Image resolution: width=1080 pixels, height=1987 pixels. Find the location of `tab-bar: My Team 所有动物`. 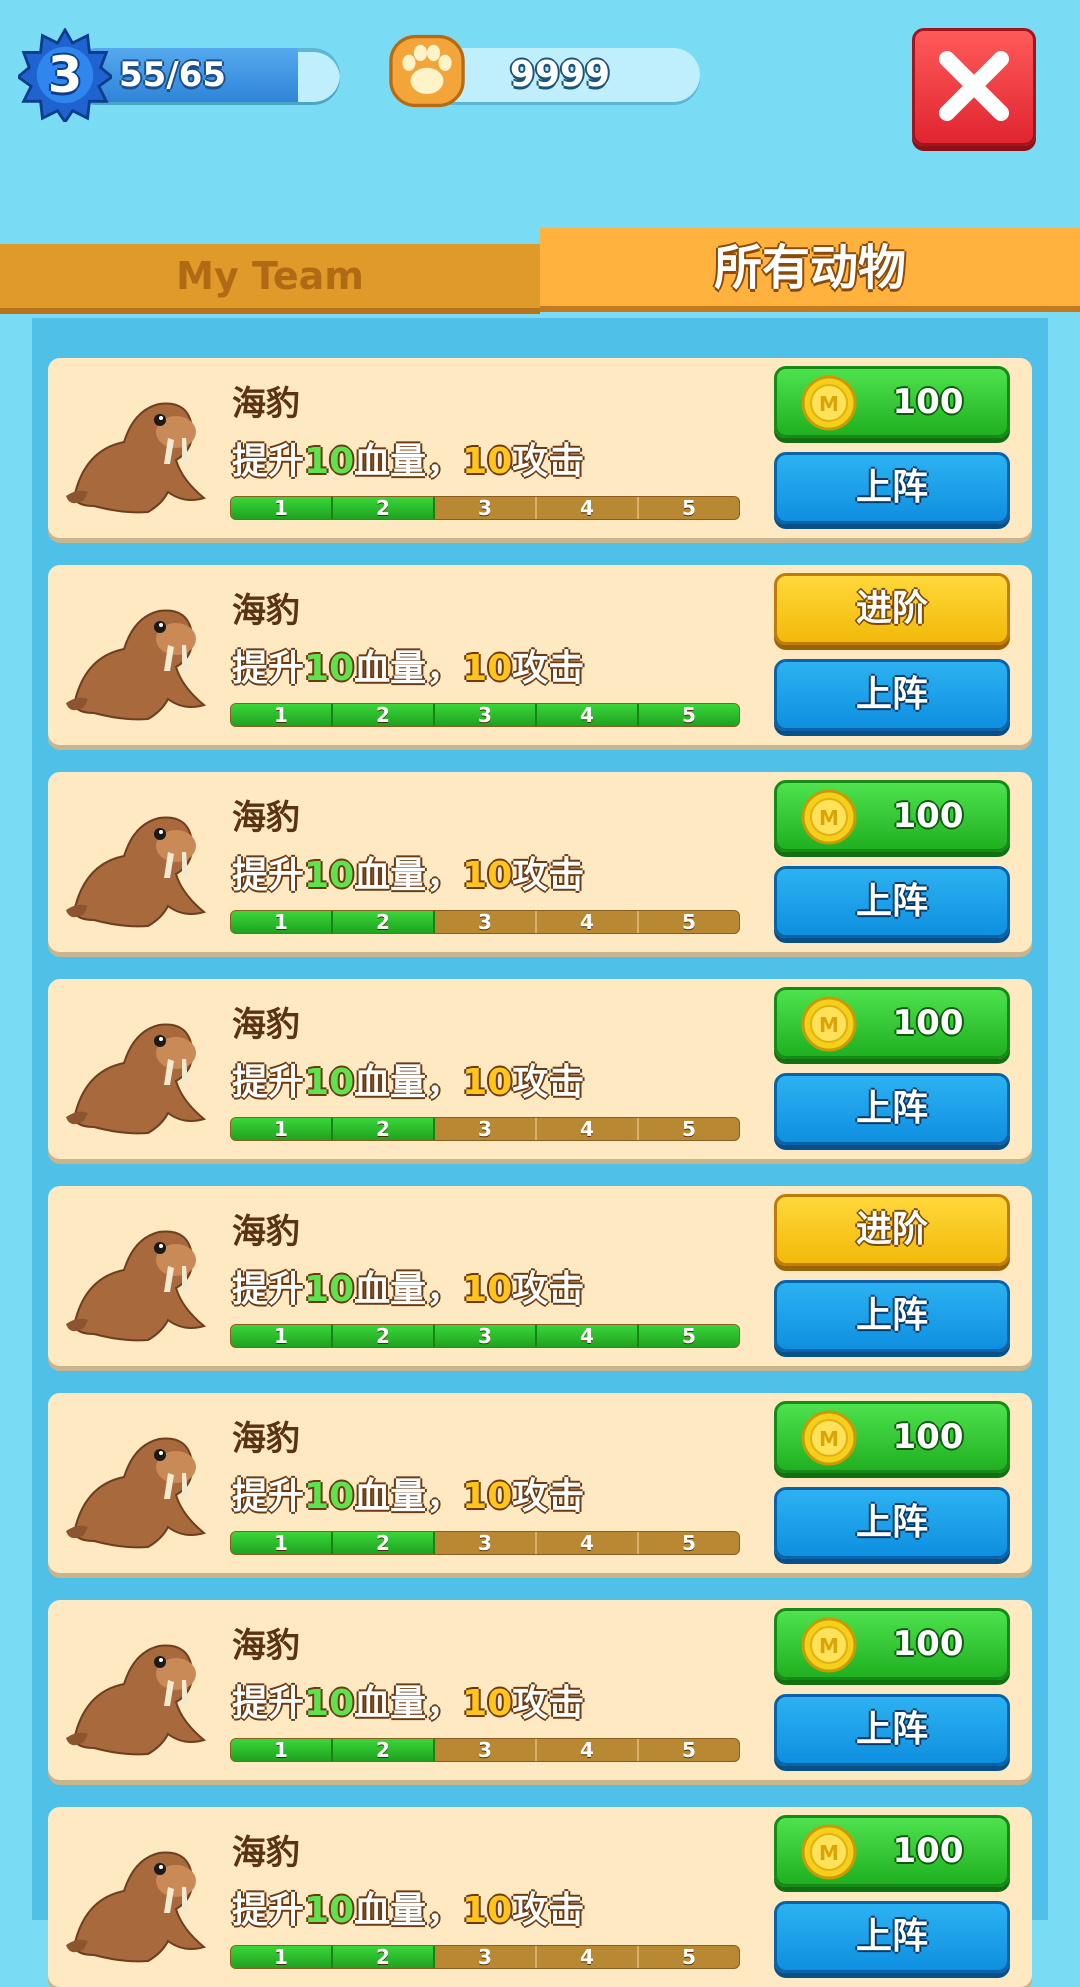

tab-bar: My Team 所有动物 is located at coordinates (540, 273).